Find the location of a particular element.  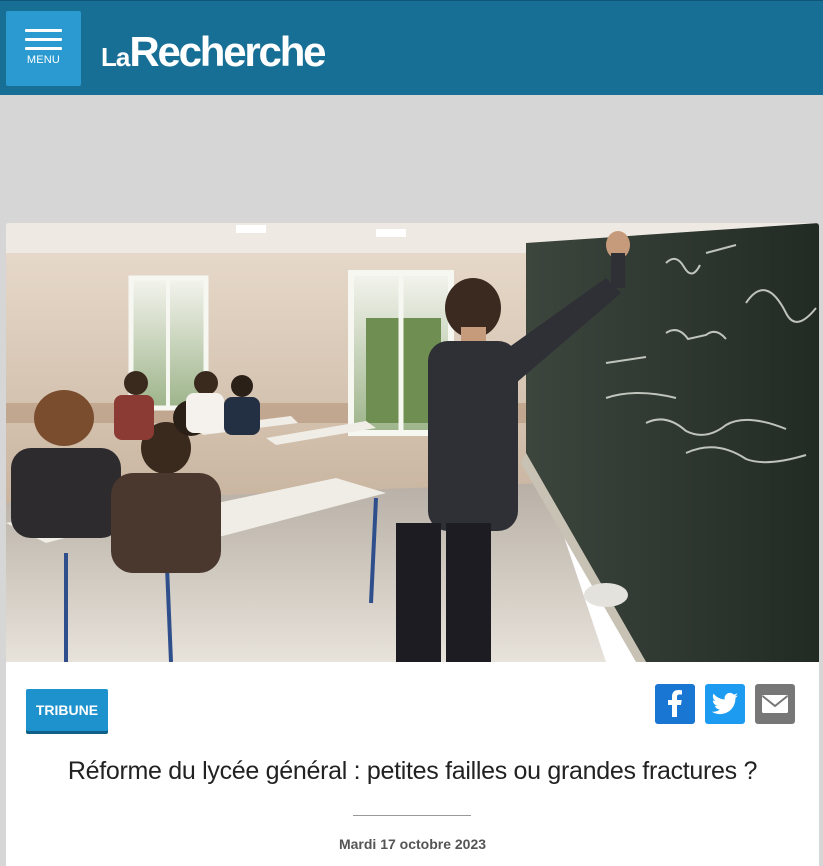

hamburger-icon is located at coordinates (43, 42).